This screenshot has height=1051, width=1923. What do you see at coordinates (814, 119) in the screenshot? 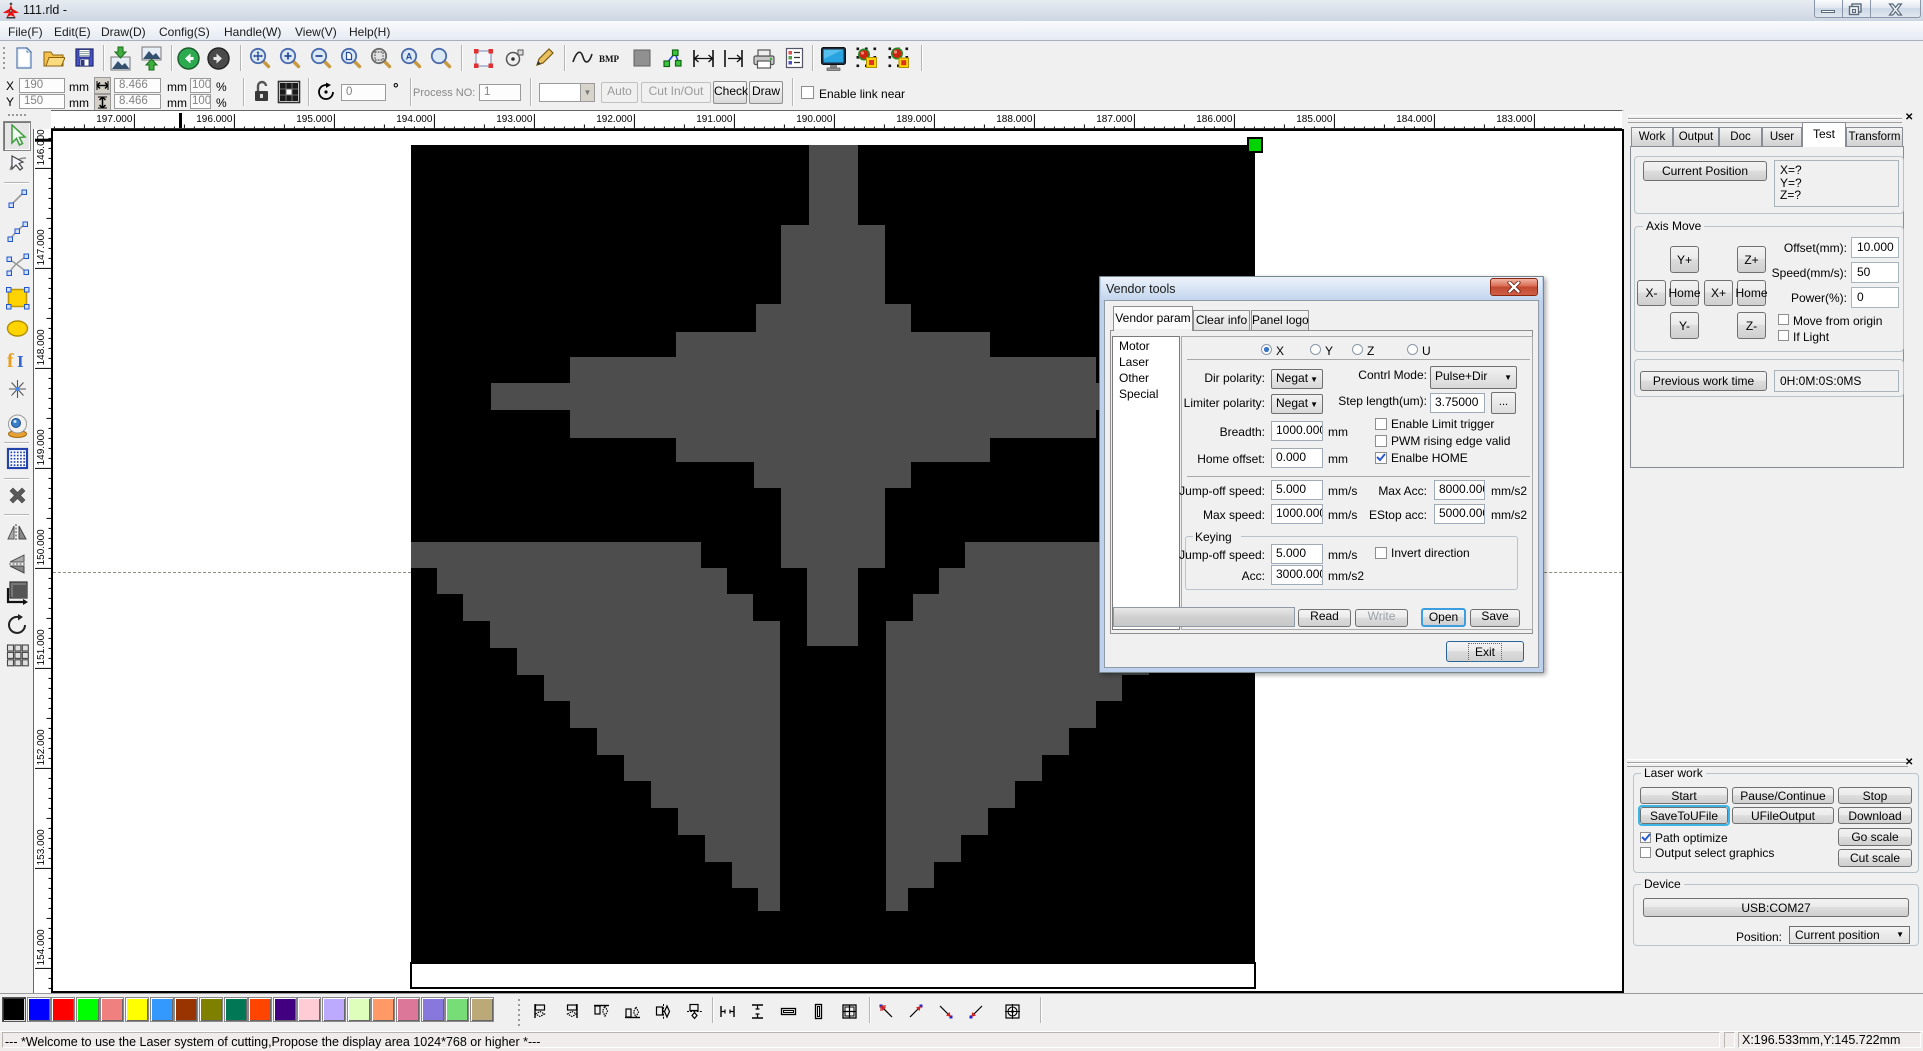
I see `svg-text: 190.000` at bounding box center [814, 119].